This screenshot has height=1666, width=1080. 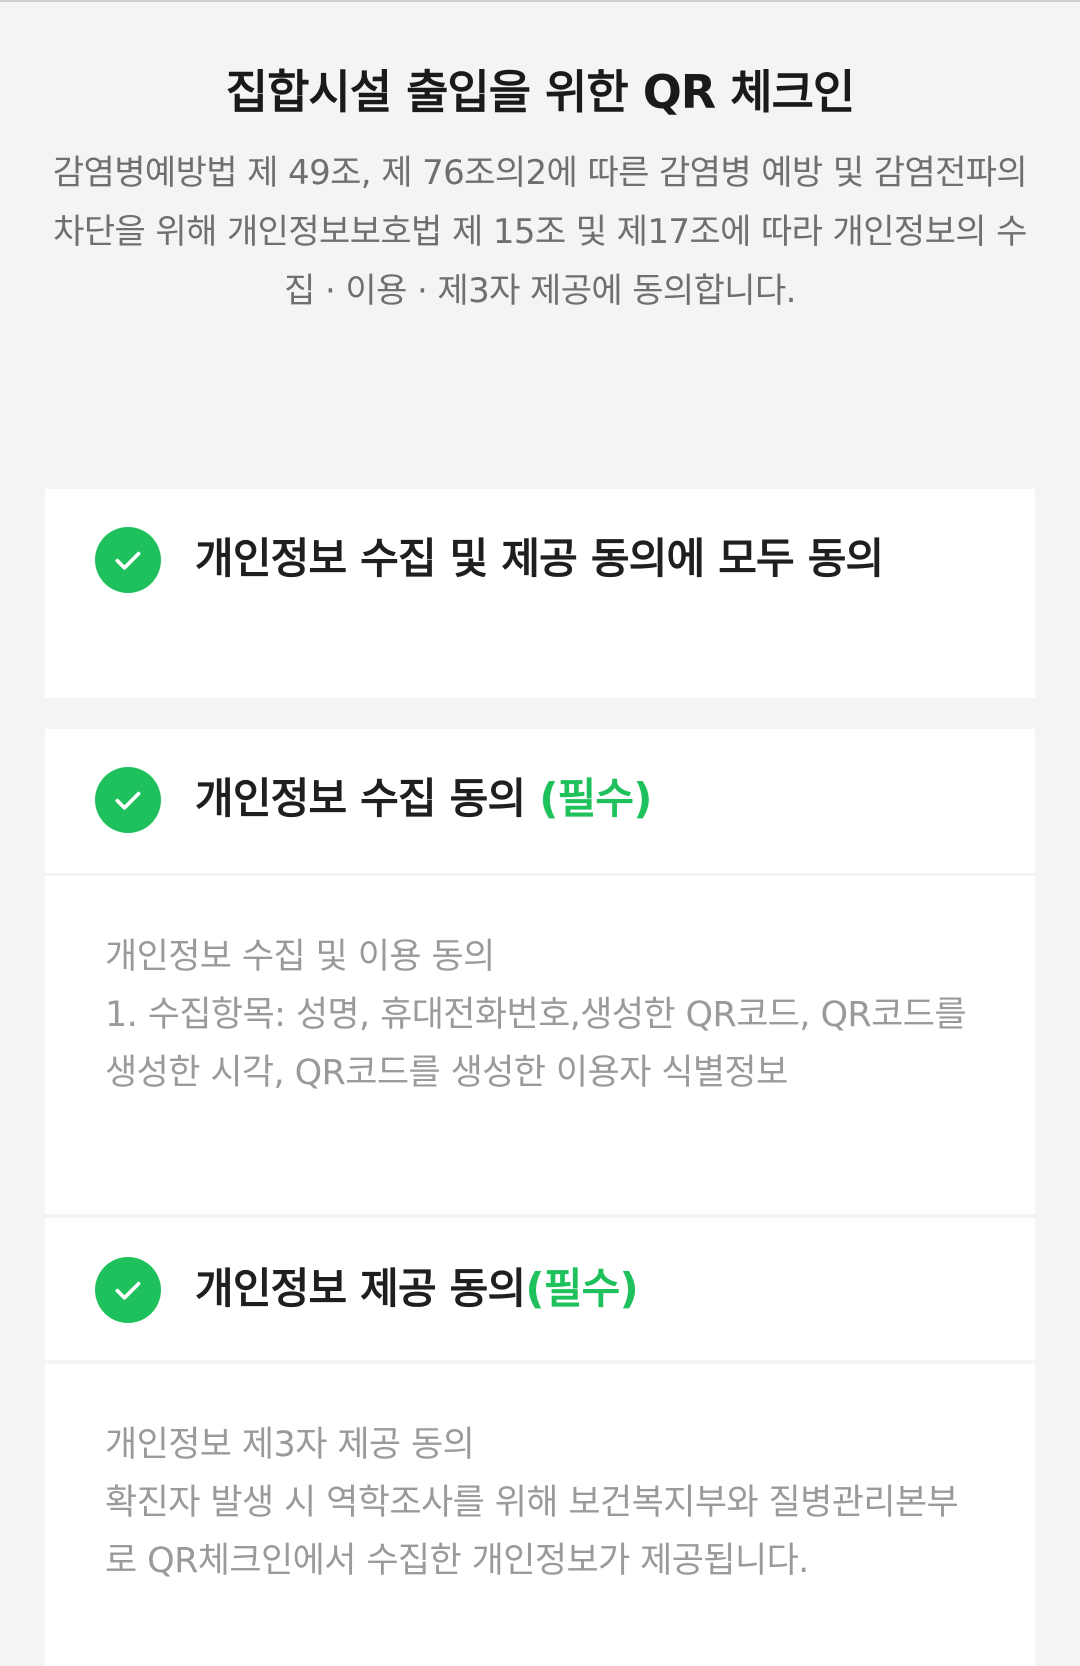 I want to click on consent-collect-label: 개인정보 수집 동의 (필수), so click(x=423, y=799).